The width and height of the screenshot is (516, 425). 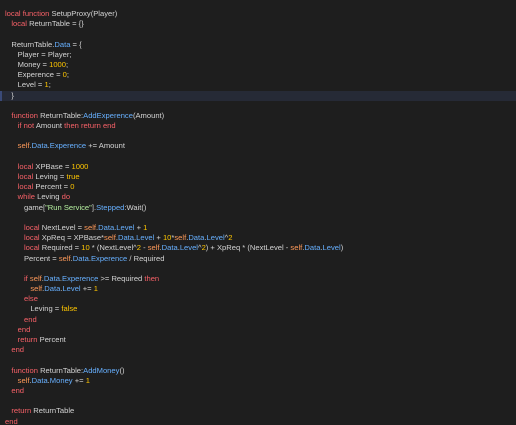 What do you see at coordinates (258, 187) in the screenshot?
I see `code-line: local Percent = 0` at bounding box center [258, 187].